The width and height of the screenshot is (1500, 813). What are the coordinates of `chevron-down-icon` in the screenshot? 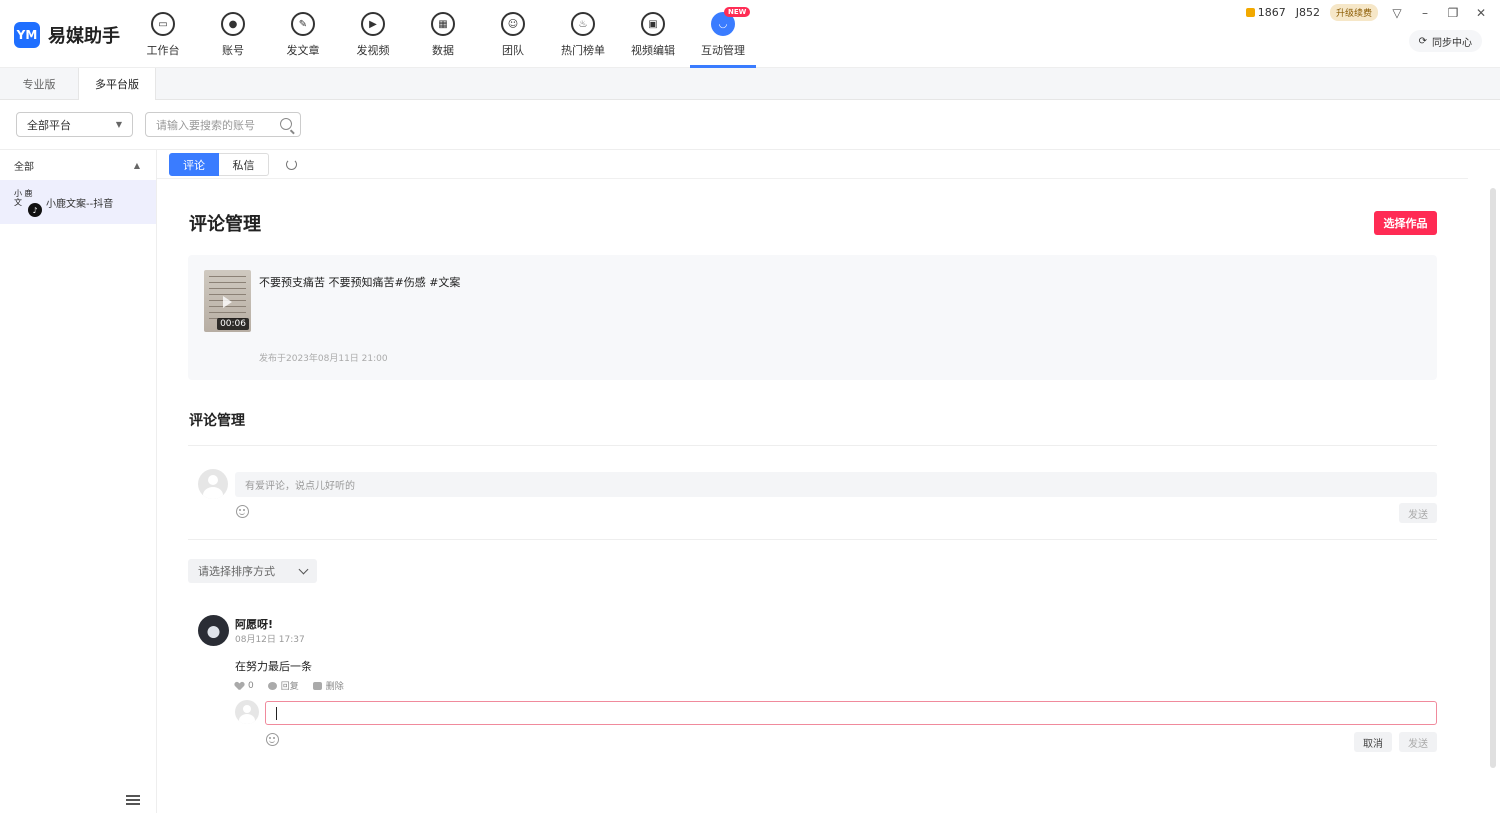 It's located at (303, 569).